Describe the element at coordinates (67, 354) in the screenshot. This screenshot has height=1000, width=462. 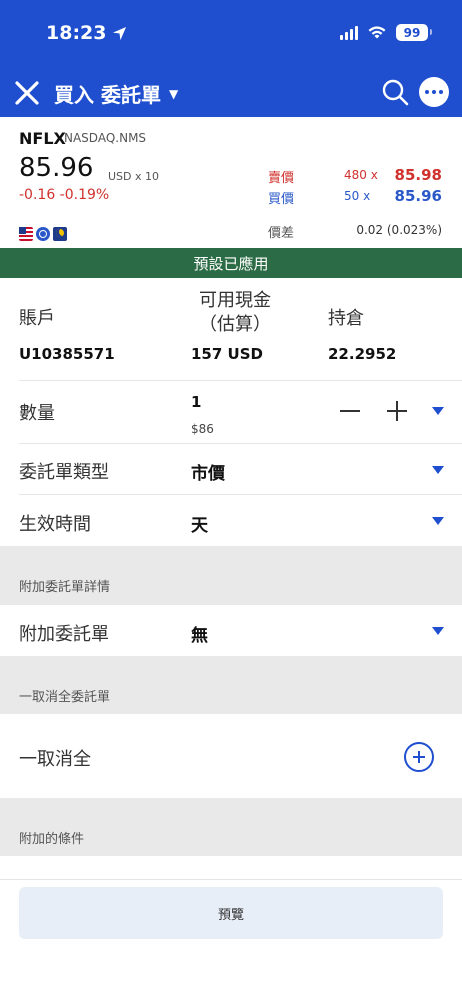
I see `account-value: U10385571` at that location.